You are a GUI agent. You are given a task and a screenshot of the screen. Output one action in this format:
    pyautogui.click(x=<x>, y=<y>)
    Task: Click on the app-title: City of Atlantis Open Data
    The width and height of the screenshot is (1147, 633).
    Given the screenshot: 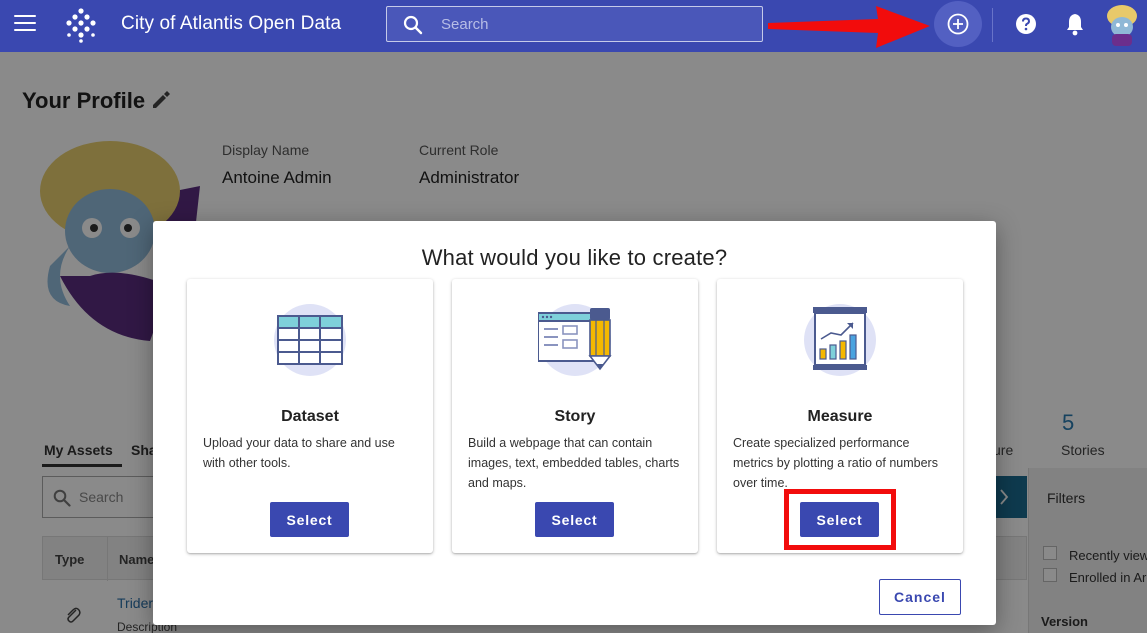 What is the action you would take?
    pyautogui.click(x=231, y=24)
    